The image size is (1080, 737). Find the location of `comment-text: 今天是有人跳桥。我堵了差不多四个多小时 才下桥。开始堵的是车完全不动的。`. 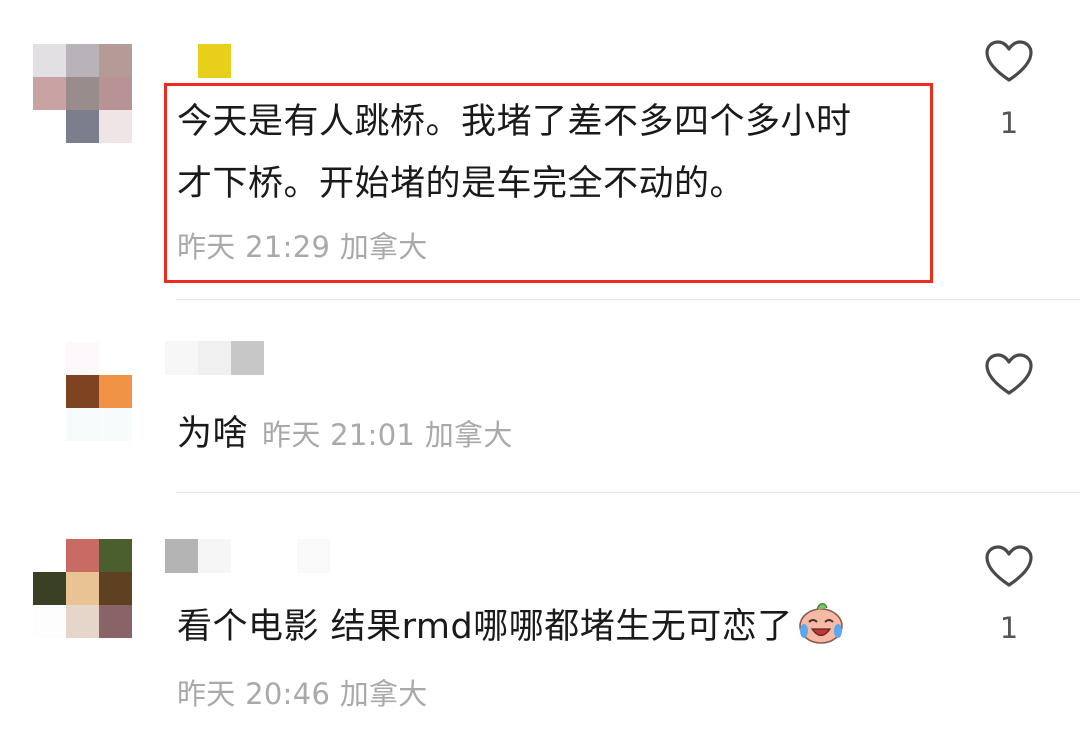

comment-text: 今天是有人跳桥。我堵了差不多四个多小时 才下桥。开始堵的是车完全不动的。 is located at coordinates (514, 153).